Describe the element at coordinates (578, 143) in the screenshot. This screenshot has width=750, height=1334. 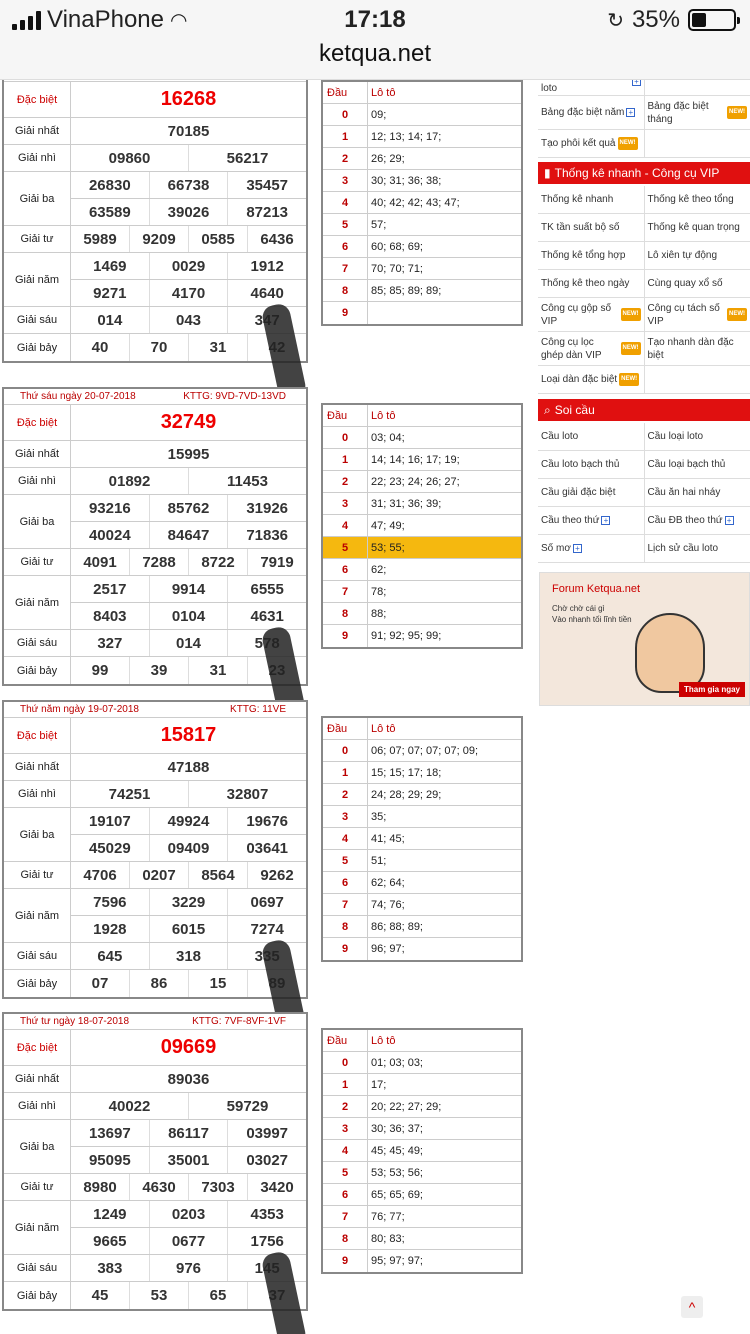
I see `sidebar-link-text: Tạo phôi kết quả` at that location.